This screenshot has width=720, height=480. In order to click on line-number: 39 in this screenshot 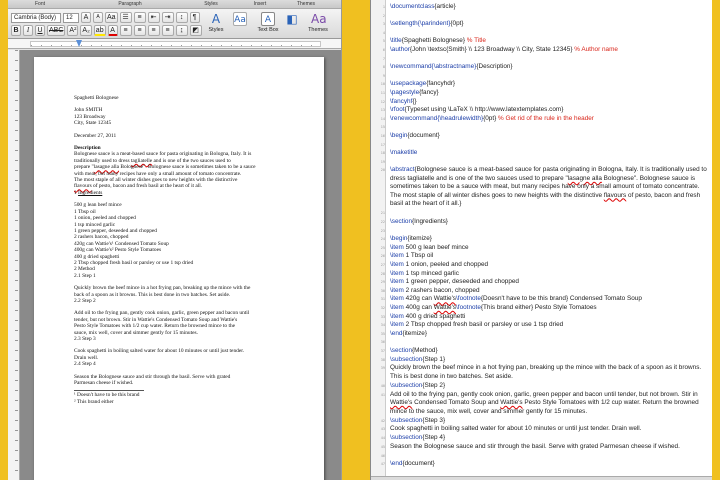, I will do `click(382, 368)`.